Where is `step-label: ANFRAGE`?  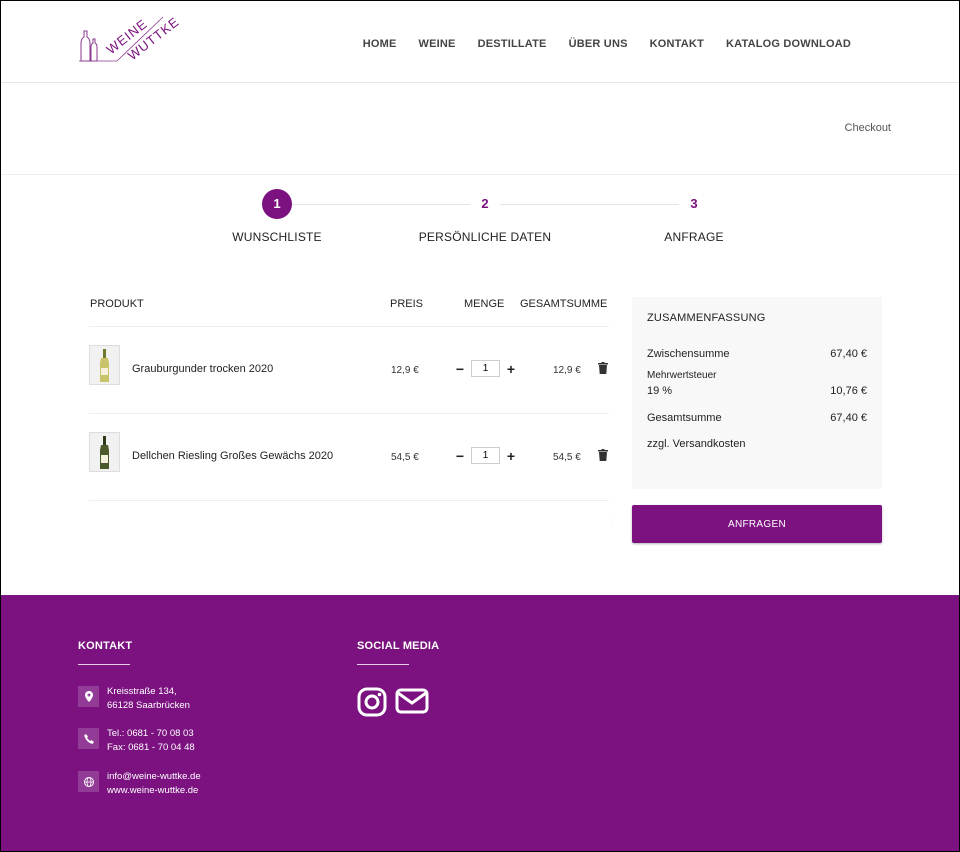
step-label: ANFRAGE is located at coordinates (694, 237).